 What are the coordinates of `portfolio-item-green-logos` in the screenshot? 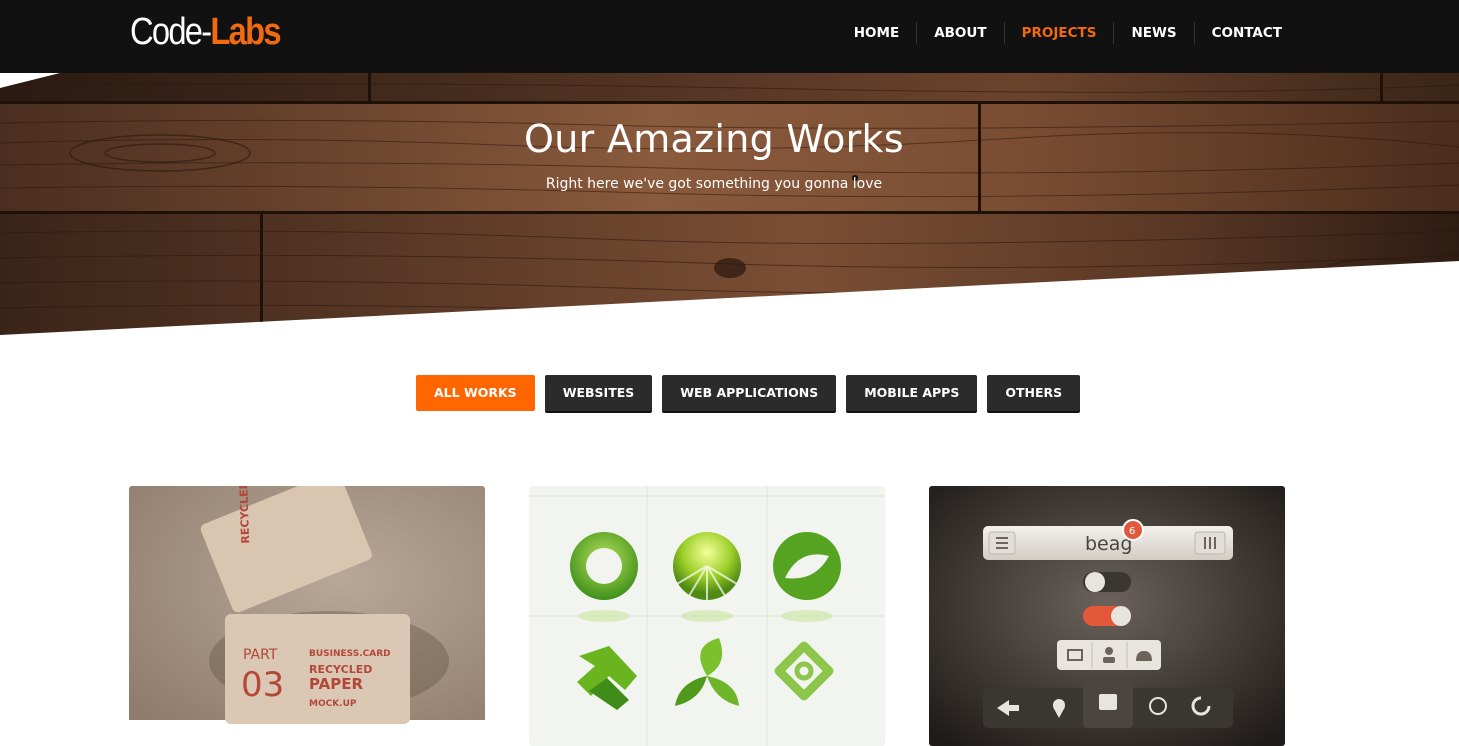 It's located at (707, 616).